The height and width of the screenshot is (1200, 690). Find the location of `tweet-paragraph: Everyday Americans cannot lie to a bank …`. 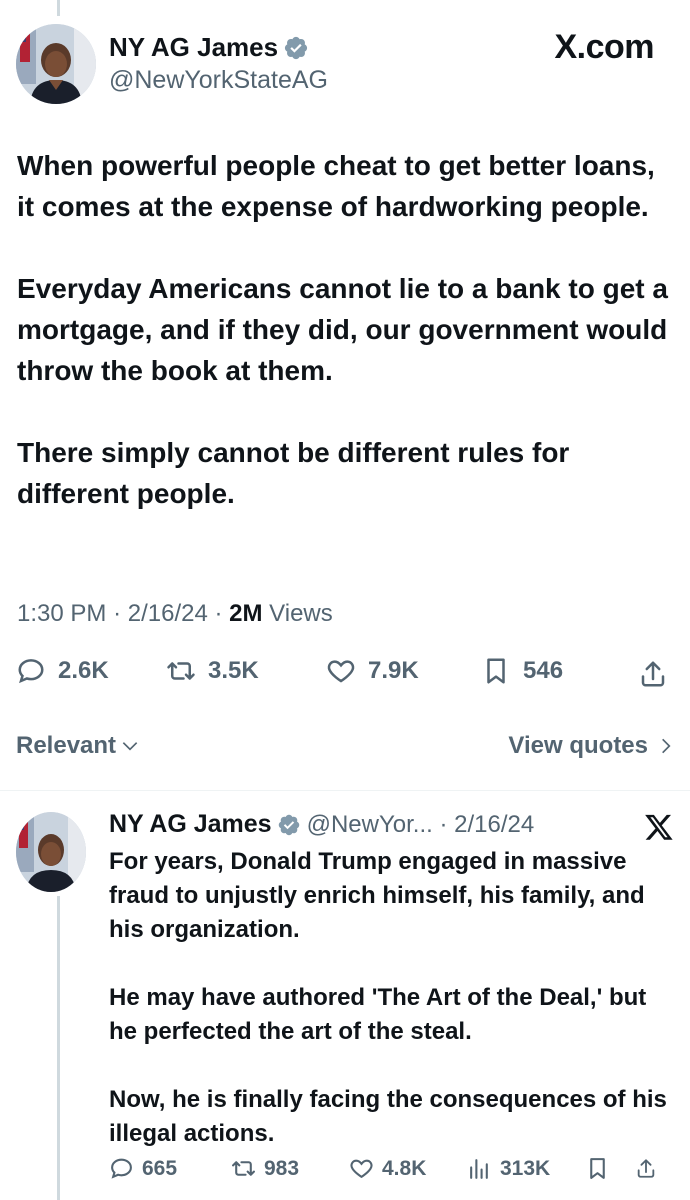

tweet-paragraph: Everyday Americans cannot lie to a bank … is located at coordinates (342, 329).